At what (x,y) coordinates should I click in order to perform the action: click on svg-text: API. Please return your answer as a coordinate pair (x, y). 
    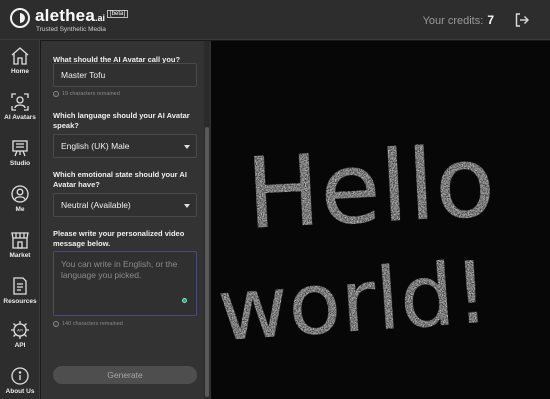
    Looking at the image, I should click on (20, 331).